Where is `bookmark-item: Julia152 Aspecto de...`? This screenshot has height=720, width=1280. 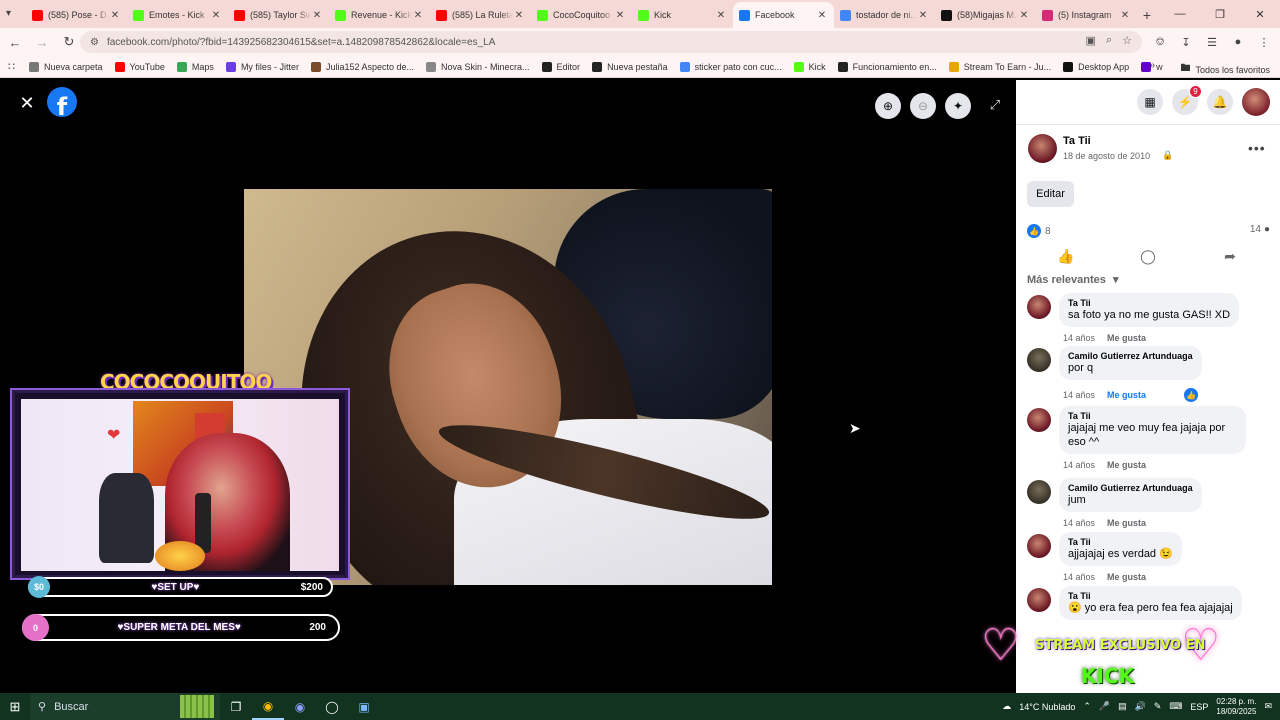
bookmark-item: Julia152 Aspecto de... is located at coordinates (362, 66).